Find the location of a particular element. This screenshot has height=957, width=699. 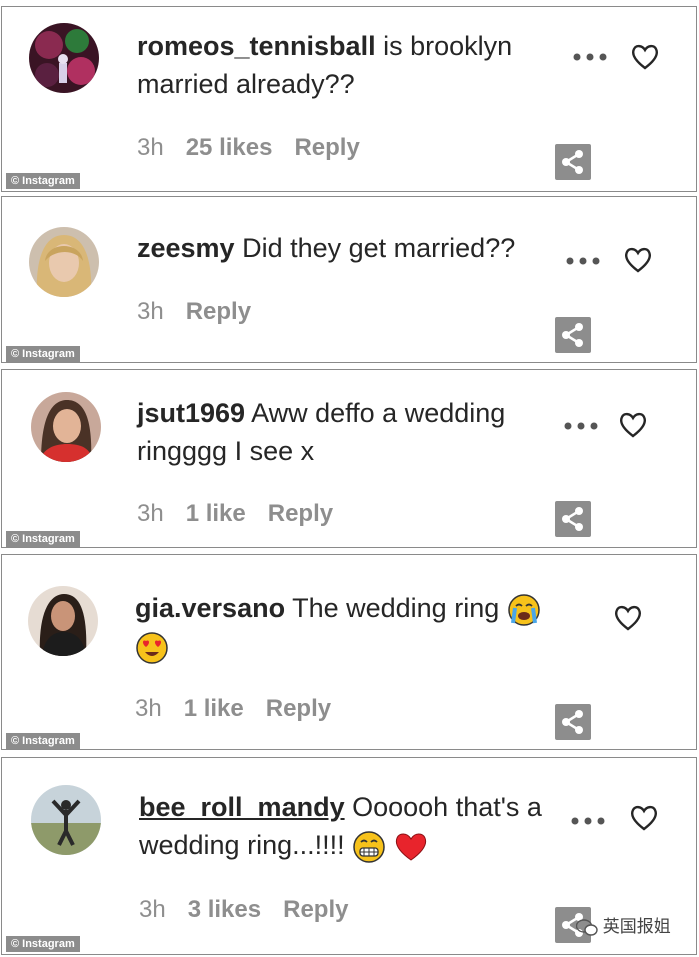

comment-meta: 3h 25 likes Reply is located at coordinates (248, 148).